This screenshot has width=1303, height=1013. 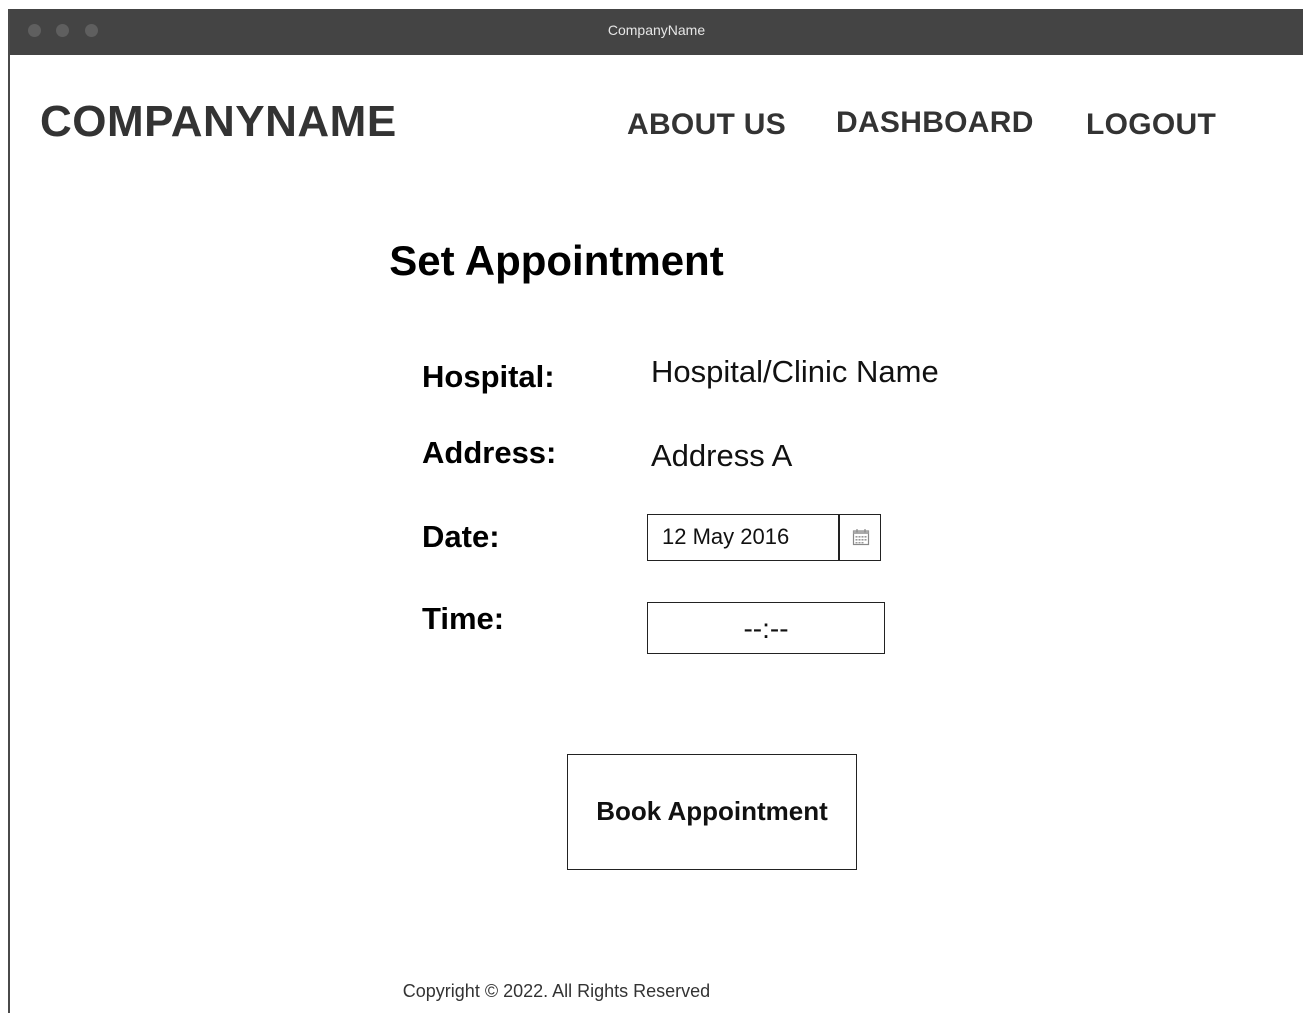 I want to click on footer-copyright: Copyright © 2022. All Rights Reserved, so click(x=556, y=991).